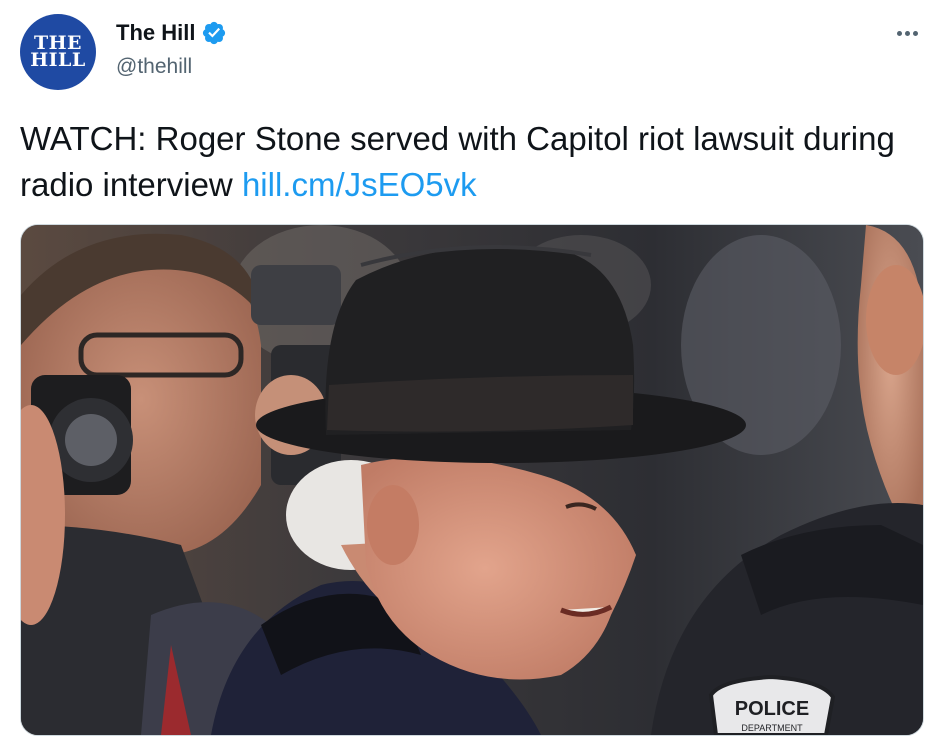  I want to click on author-name-row: The Hill, so click(171, 33).